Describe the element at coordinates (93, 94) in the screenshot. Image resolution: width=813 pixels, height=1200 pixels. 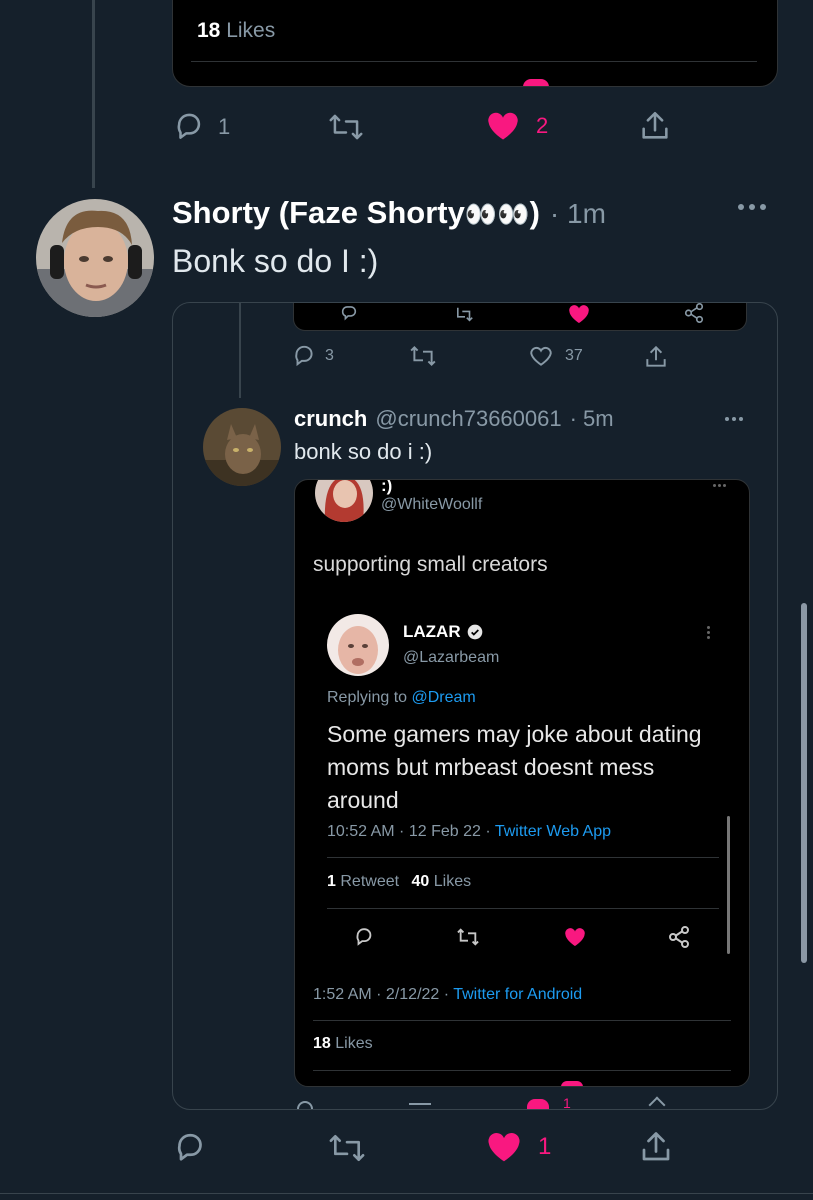
I see `thread-line-top` at that location.